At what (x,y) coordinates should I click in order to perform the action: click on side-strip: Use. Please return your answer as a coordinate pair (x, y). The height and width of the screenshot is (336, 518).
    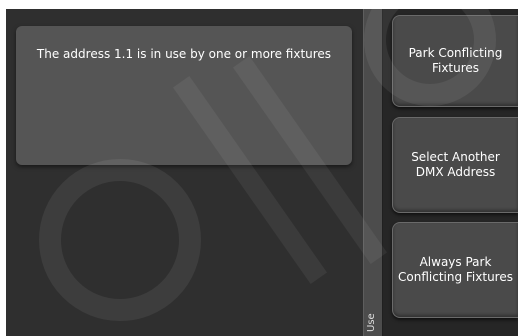
    Looking at the image, I should click on (373, 172).